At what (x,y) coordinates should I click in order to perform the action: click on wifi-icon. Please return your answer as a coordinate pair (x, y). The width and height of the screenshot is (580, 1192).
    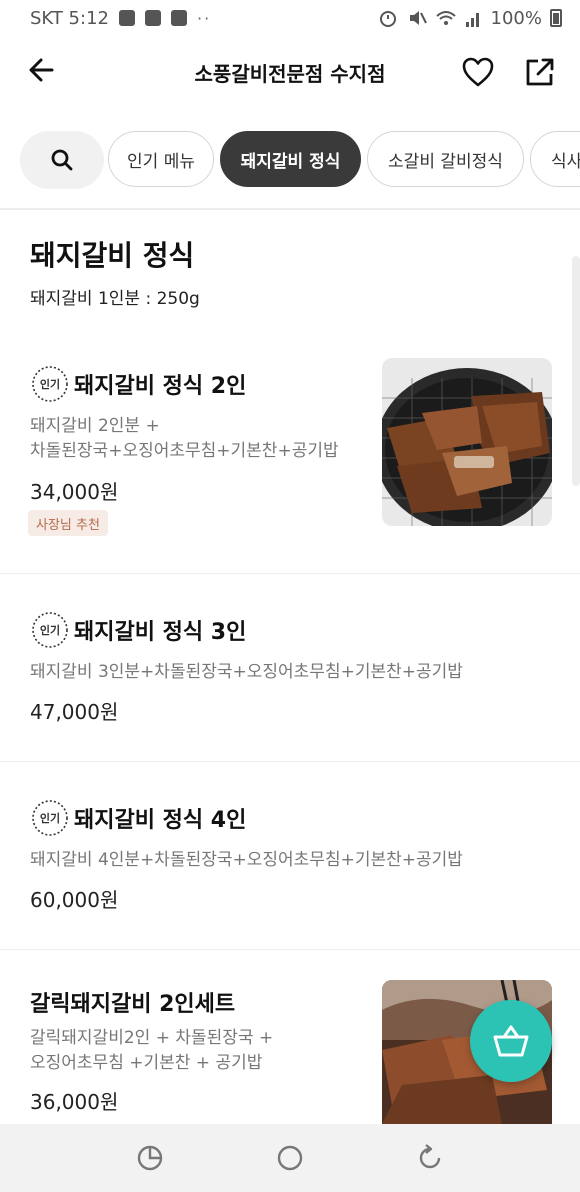
    Looking at the image, I should click on (445, 18).